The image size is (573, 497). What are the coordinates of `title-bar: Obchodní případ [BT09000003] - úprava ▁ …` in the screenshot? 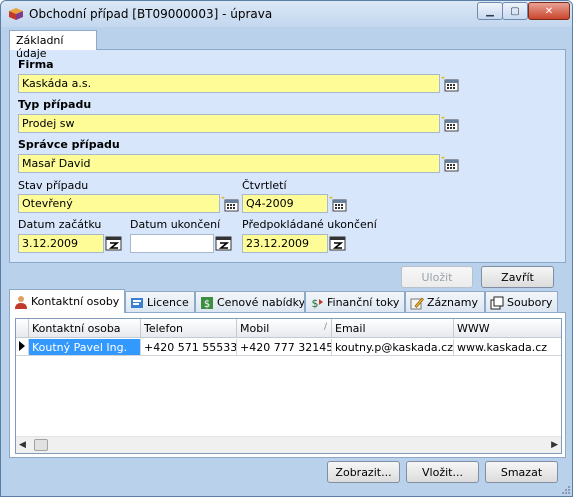 It's located at (286, 14).